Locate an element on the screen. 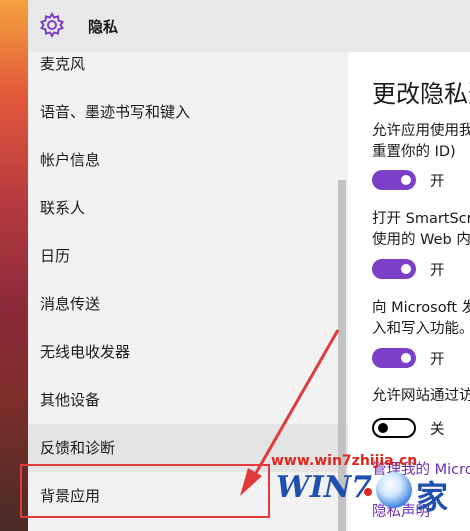  sidebar-item-messaging: 消息传送 is located at coordinates (188, 304).